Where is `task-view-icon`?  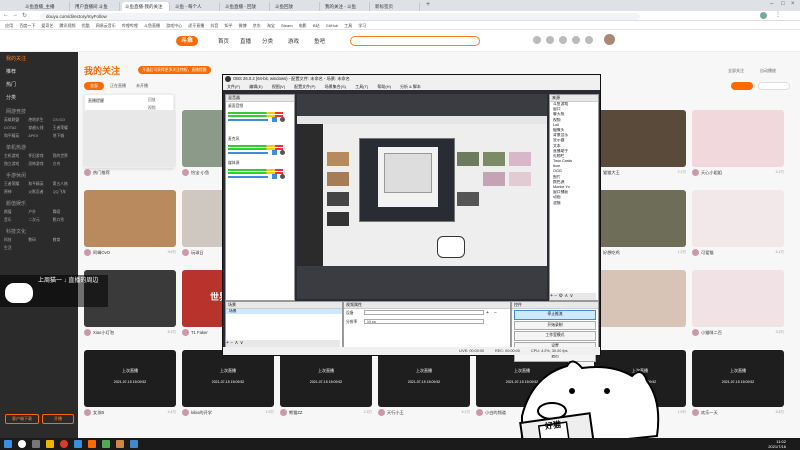
task-view-icon is located at coordinates (36, 444).